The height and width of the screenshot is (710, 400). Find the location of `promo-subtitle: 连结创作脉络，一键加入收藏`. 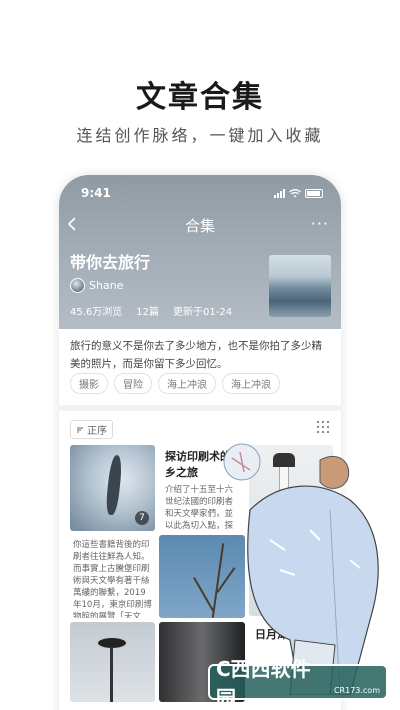

promo-subtitle: 连结创作脉络，一键加入收藏 is located at coordinates (200, 135).